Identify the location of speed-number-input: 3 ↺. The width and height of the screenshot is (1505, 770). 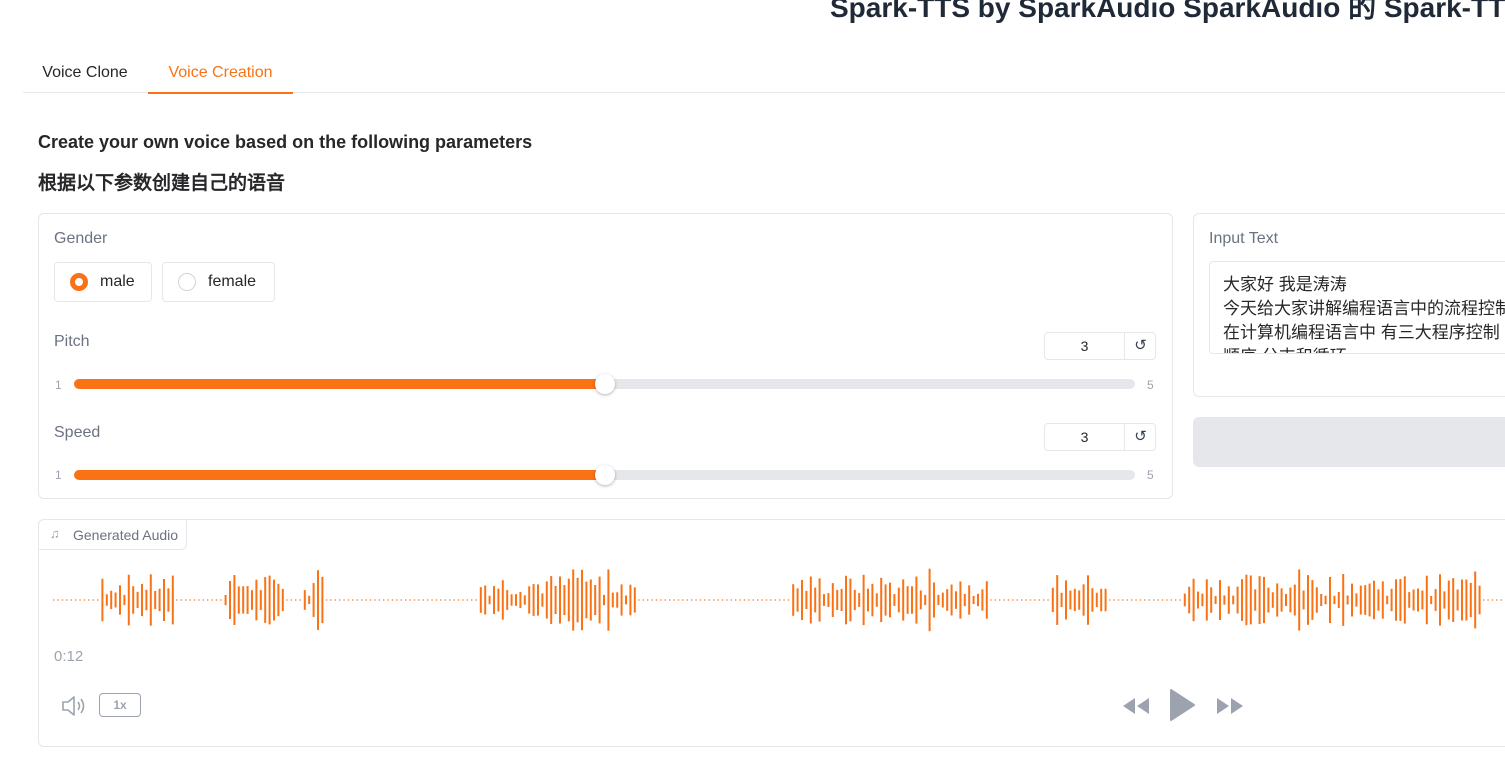
(1100, 437).